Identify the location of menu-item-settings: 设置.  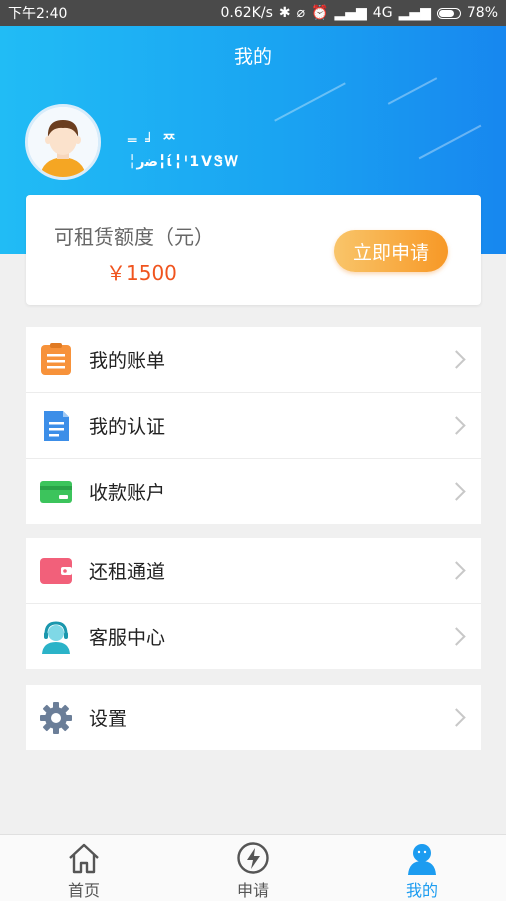
(253, 717).